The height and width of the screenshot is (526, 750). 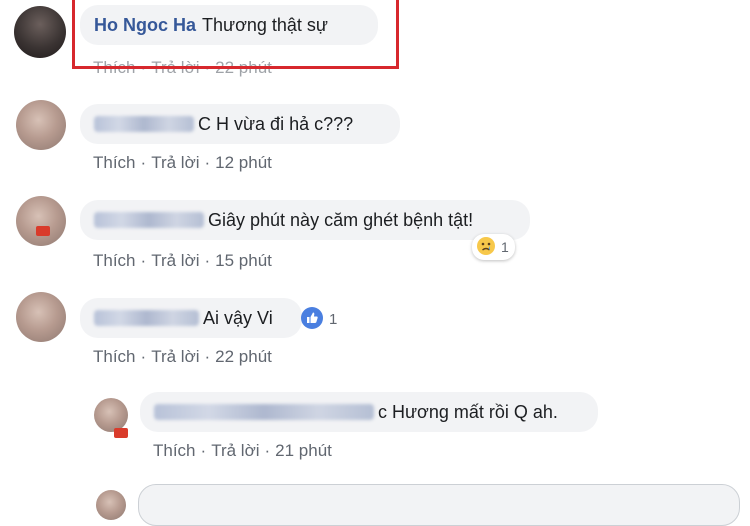 I want to click on highlight-box, so click(x=235, y=34).